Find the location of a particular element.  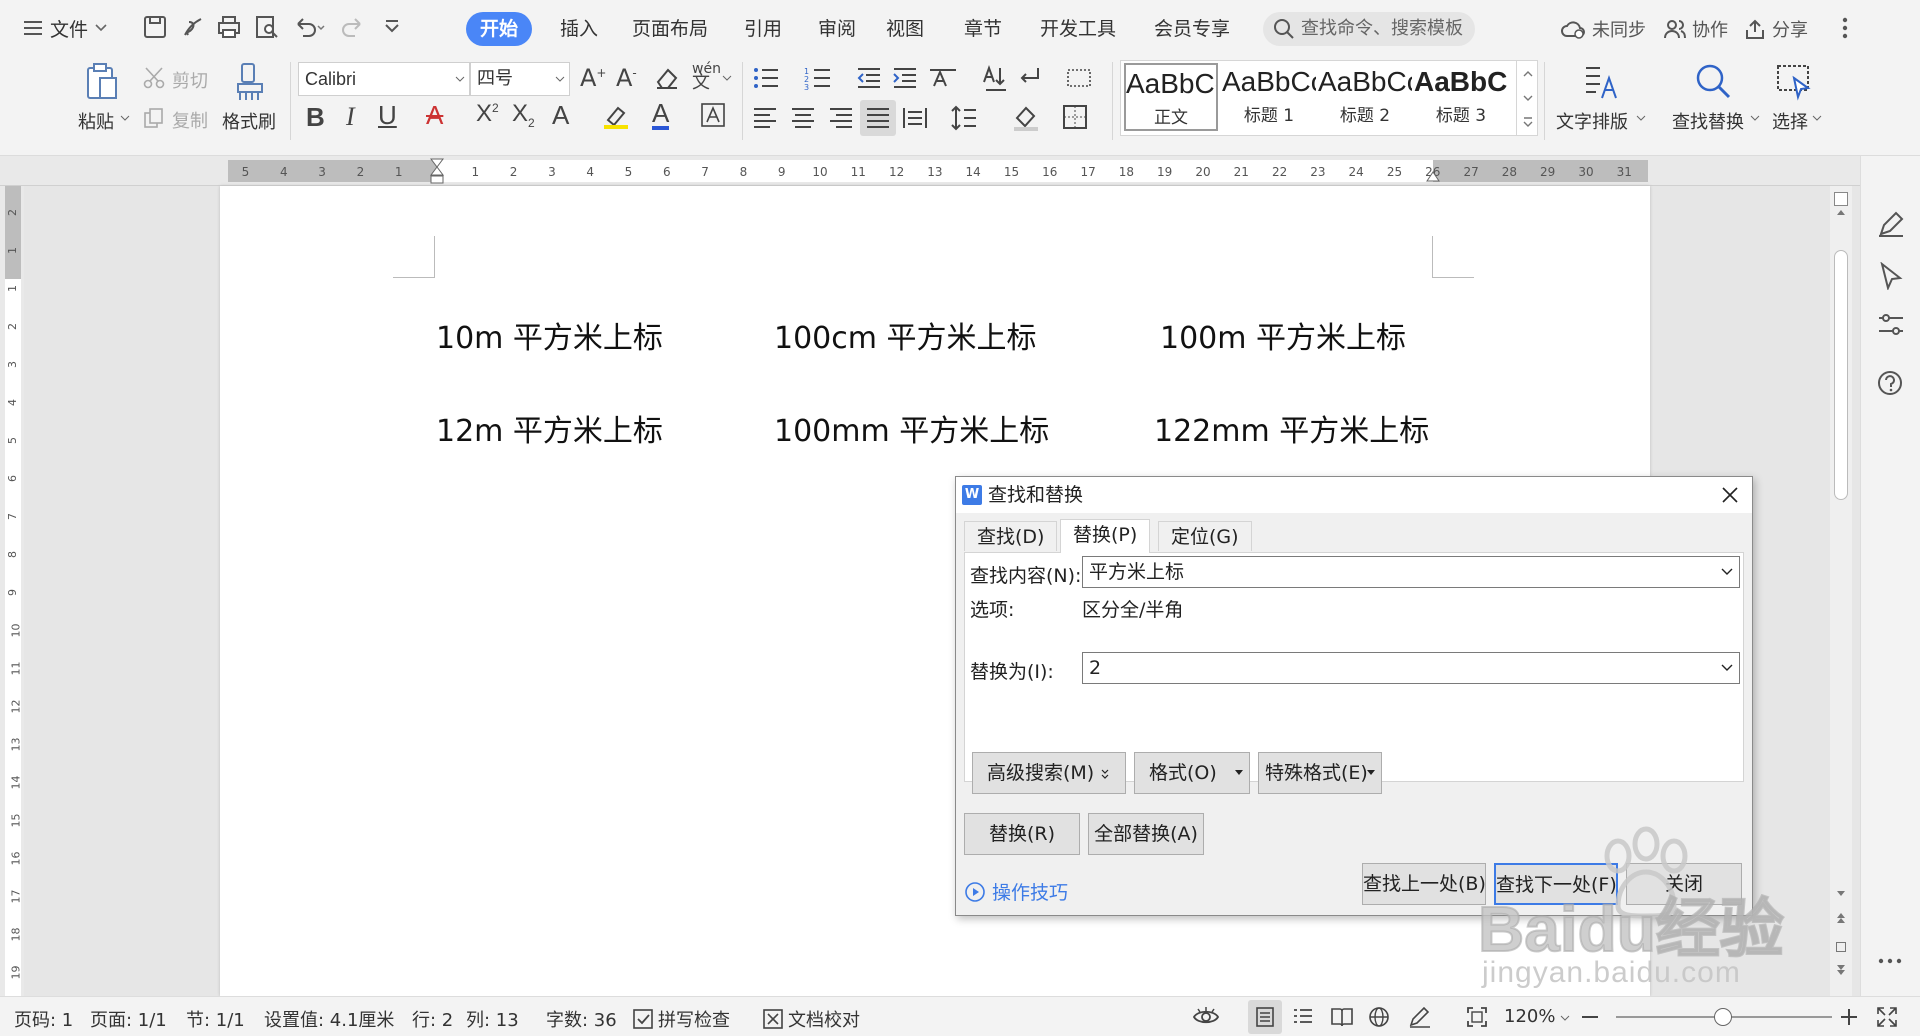

fit-window-icon is located at coordinates (1477, 1017).